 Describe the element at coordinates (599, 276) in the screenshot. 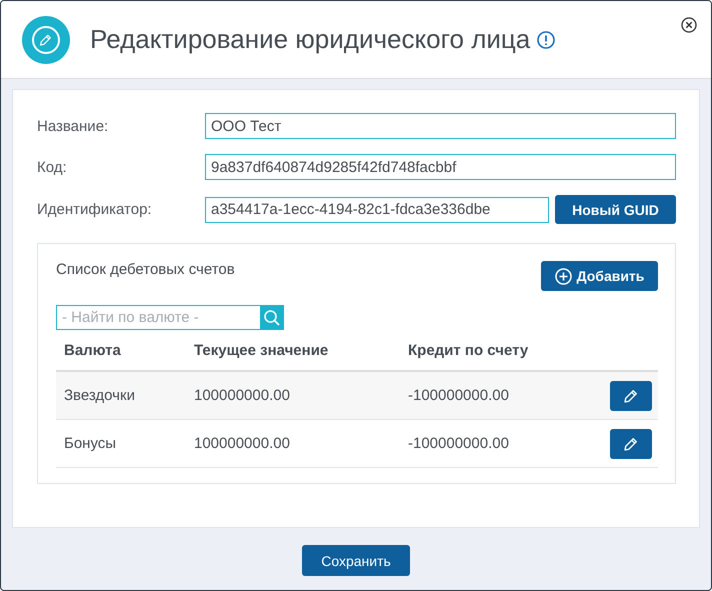

I see `add-button: Добавить` at that location.